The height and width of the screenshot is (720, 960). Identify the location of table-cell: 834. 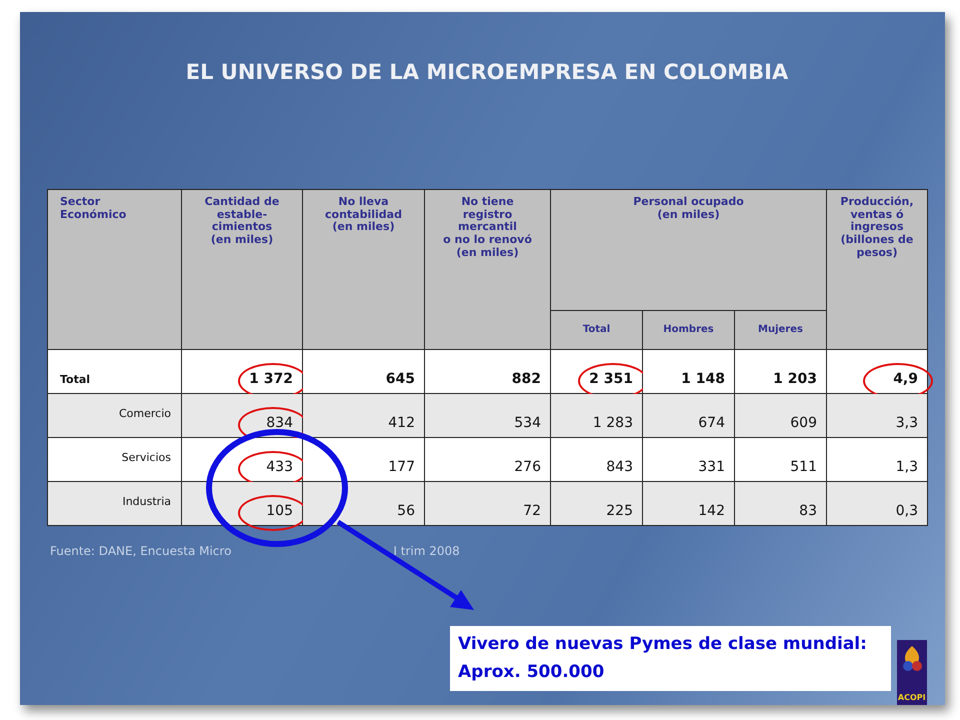
(279, 423).